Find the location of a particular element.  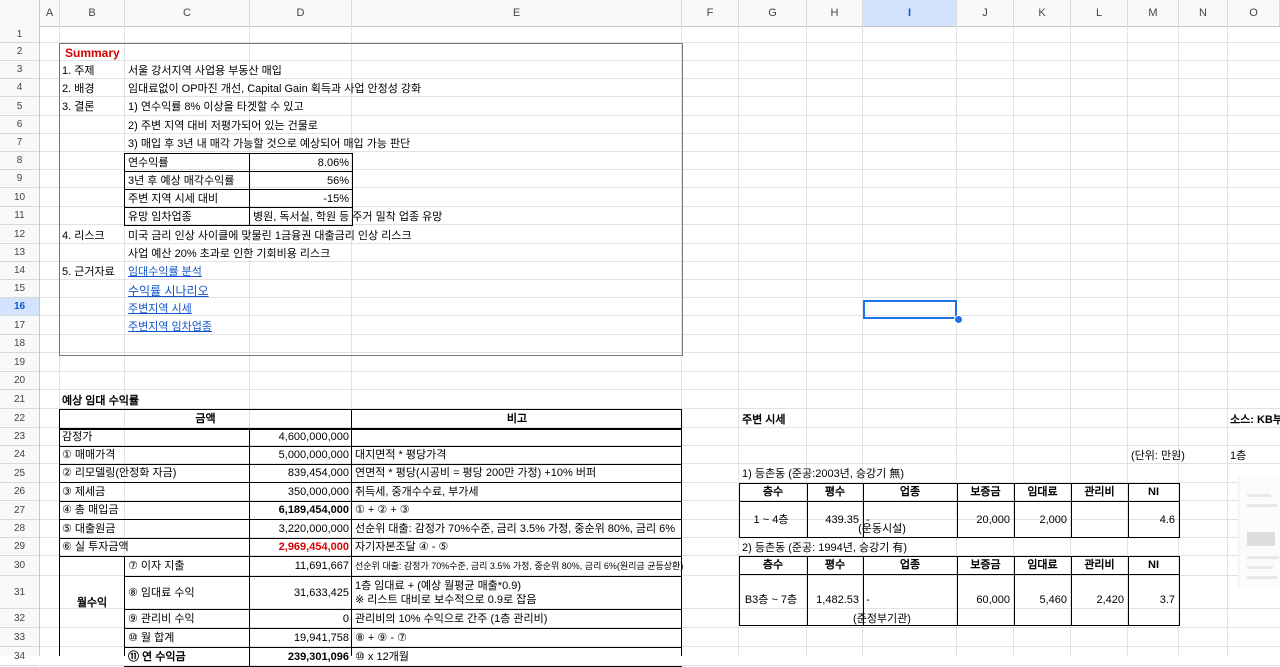

column-header-m: M is located at coordinates (1153, 13).